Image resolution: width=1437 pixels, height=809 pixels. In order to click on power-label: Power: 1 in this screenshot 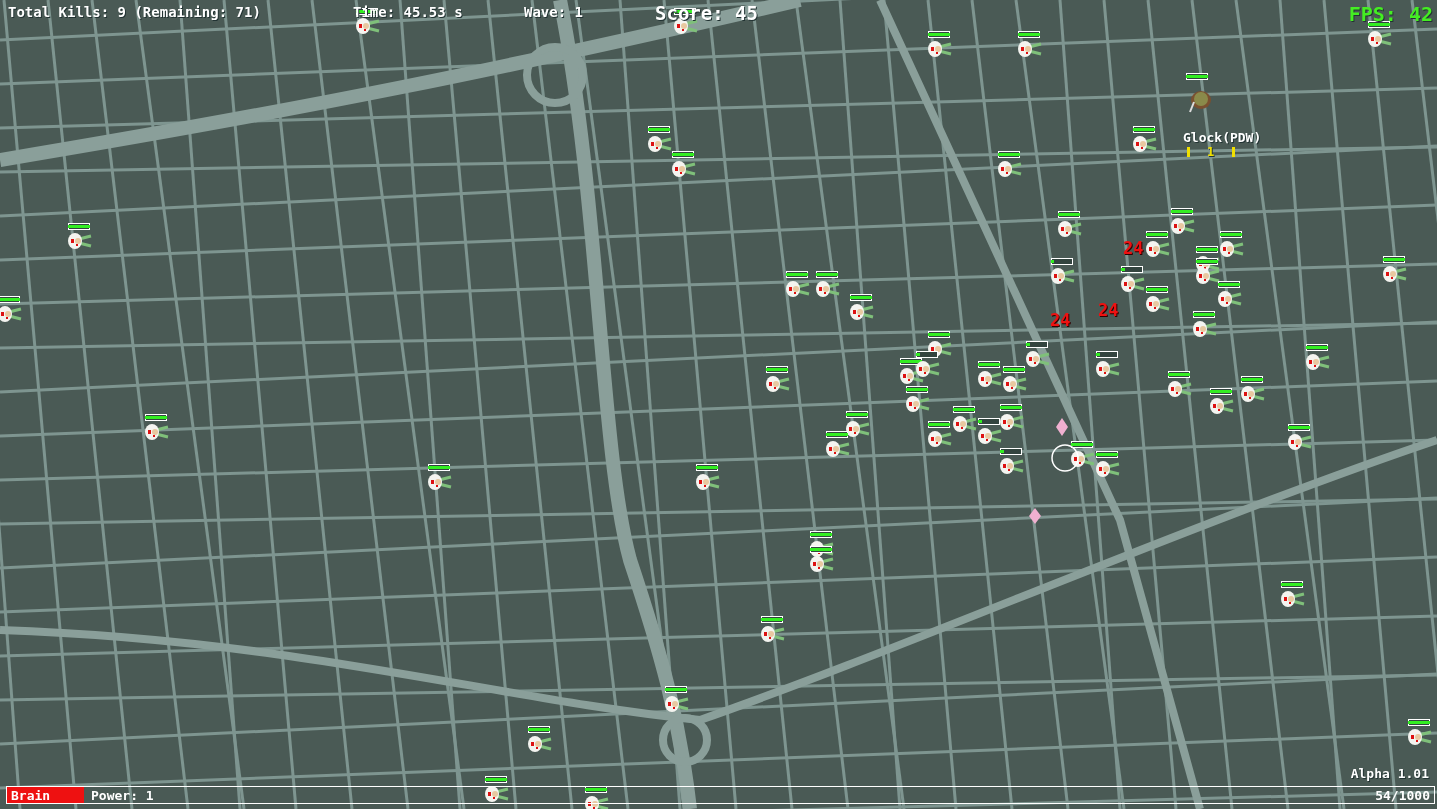, I will do `click(122, 795)`.